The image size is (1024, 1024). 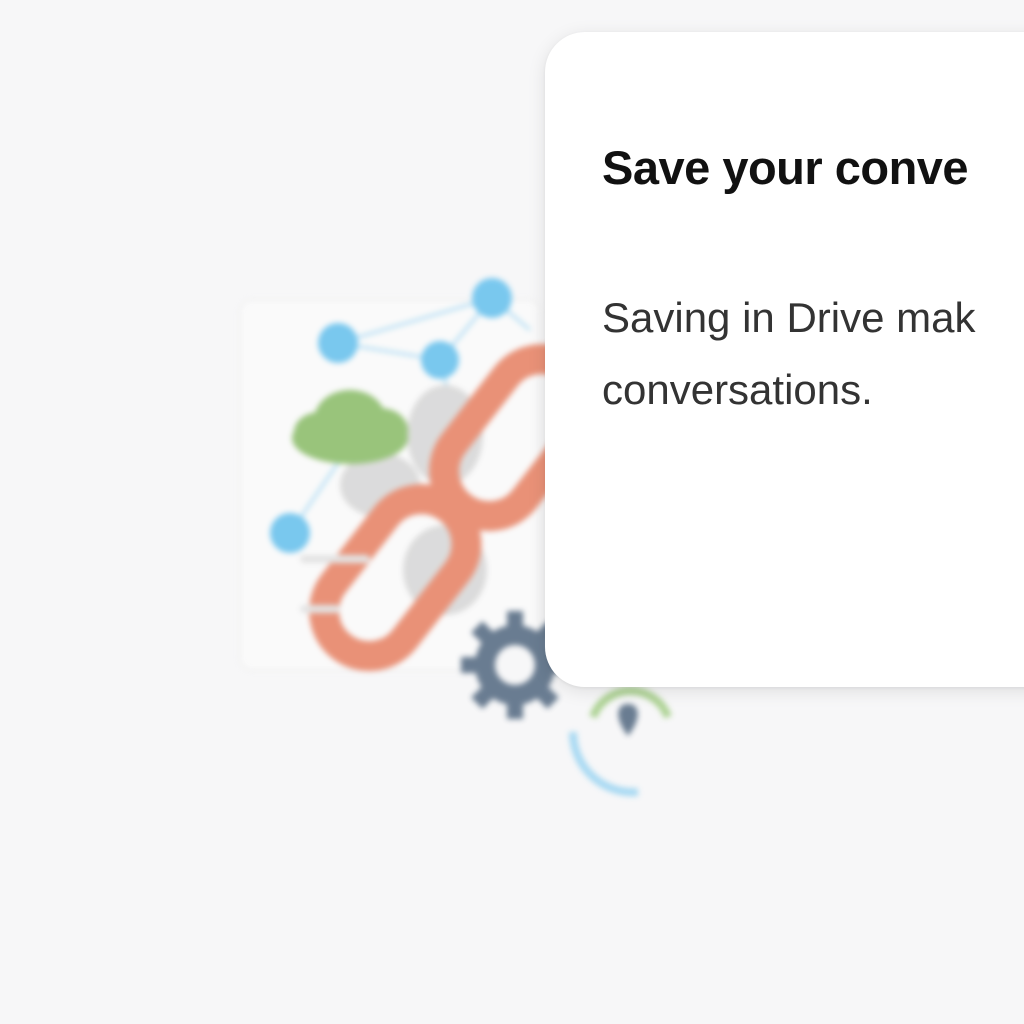 What do you see at coordinates (813, 354) in the screenshot?
I see `dialog-body: Saving in Drive mak conversations.` at bounding box center [813, 354].